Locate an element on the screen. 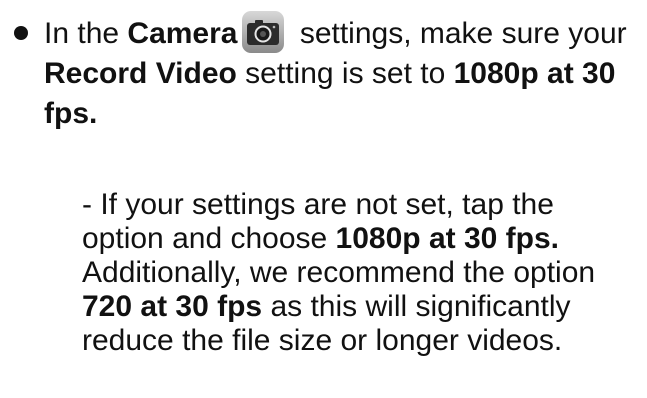 The height and width of the screenshot is (398, 647). camera-app-icon is located at coordinates (263, 32).